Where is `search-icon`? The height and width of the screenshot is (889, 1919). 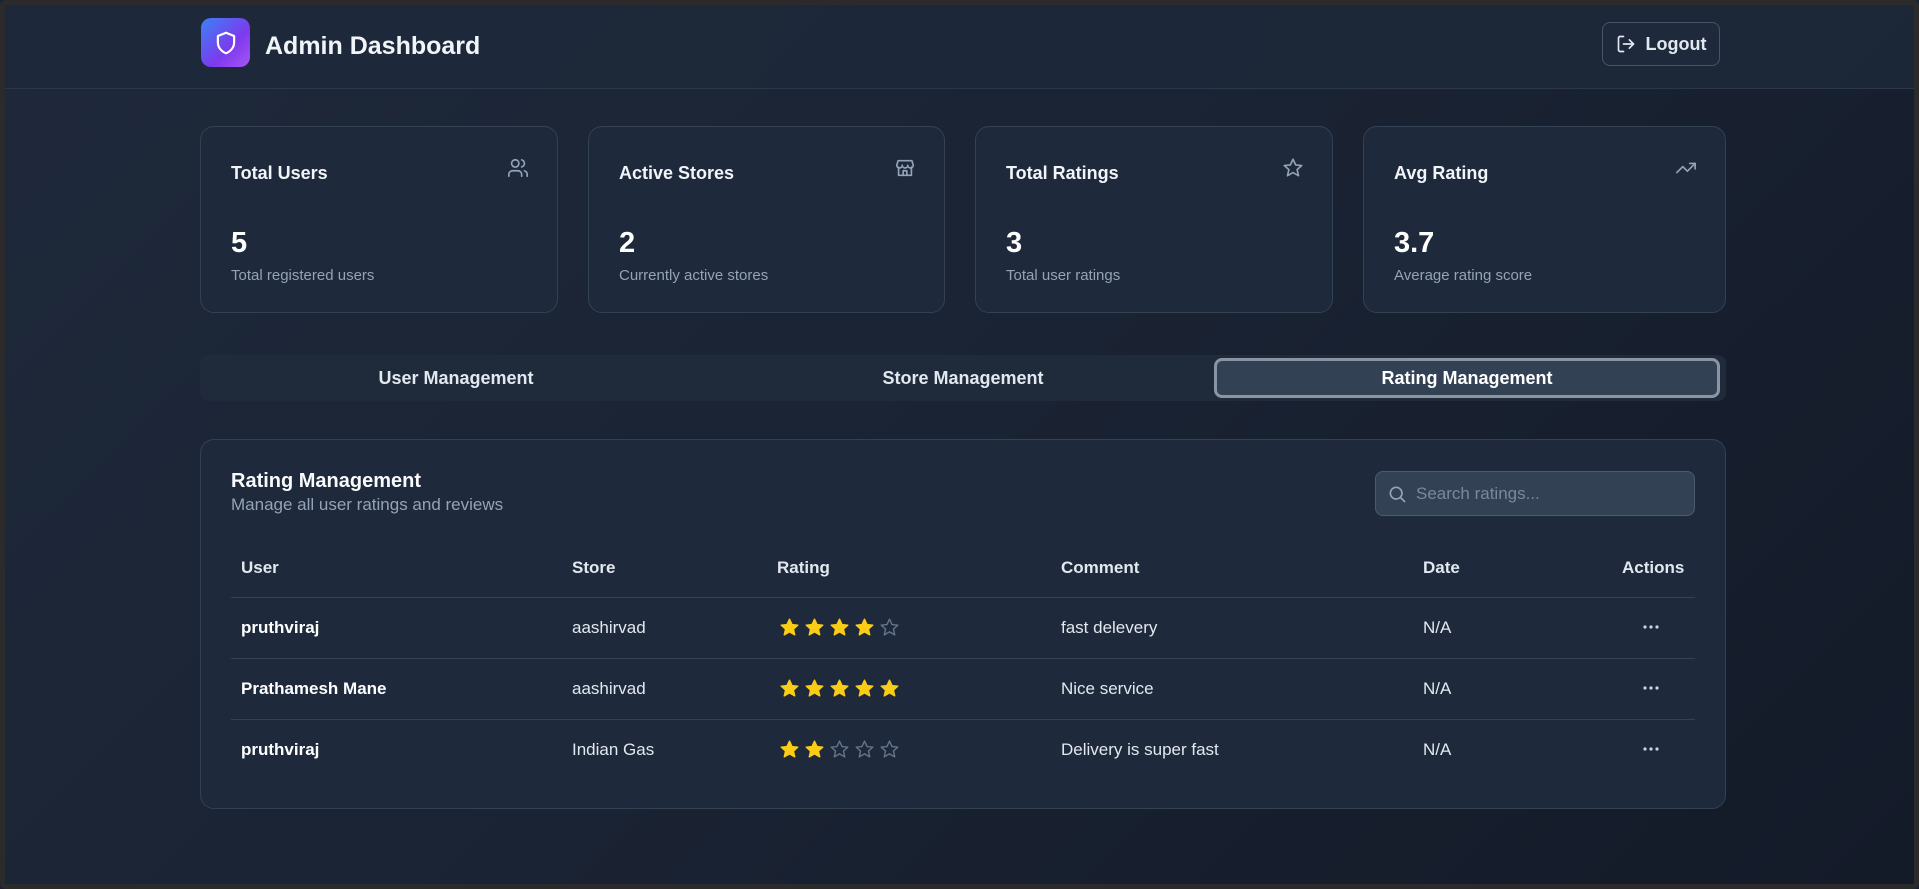 search-icon is located at coordinates (1397, 494).